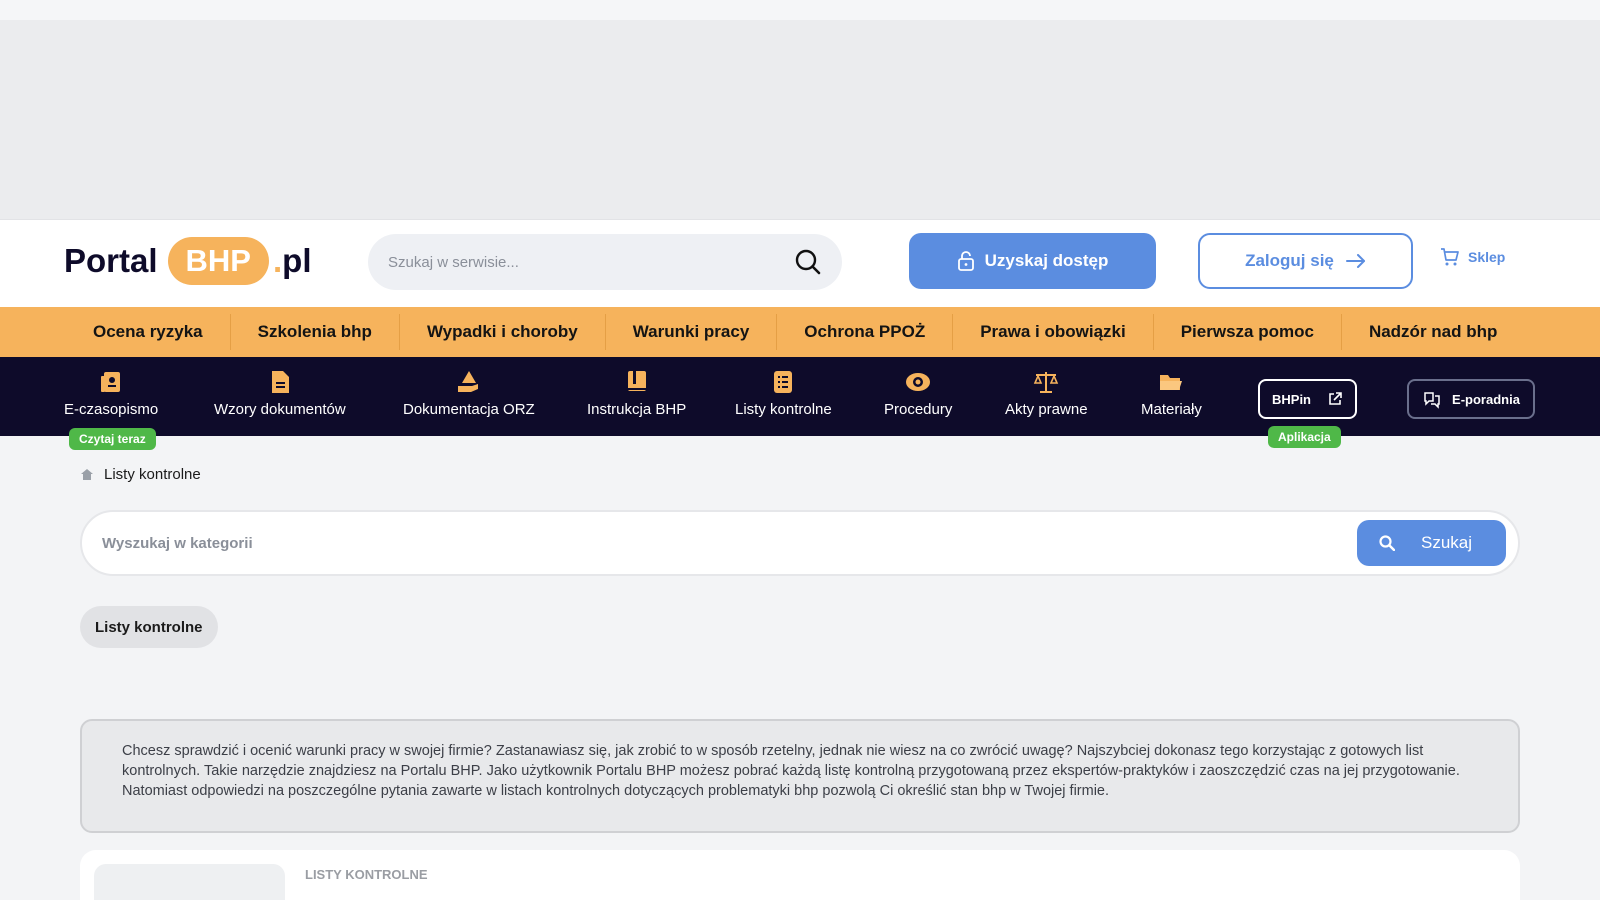 Image resolution: width=1600 pixels, height=900 pixels. What do you see at coordinates (469, 393) in the screenshot?
I see `nav2-item-orz: Dokumentacja ORZ` at bounding box center [469, 393].